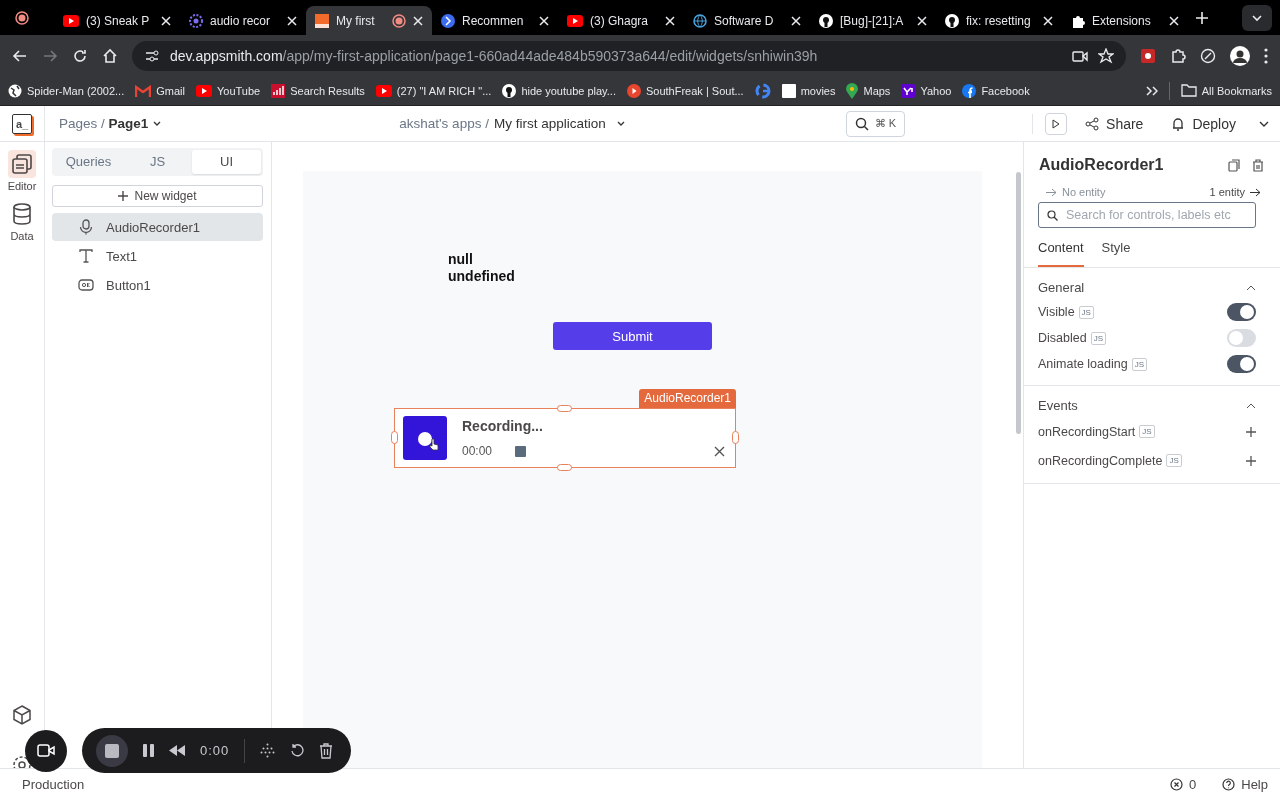  Describe the element at coordinates (926, 90) in the screenshot. I see `bookmark: Yahoo` at that location.